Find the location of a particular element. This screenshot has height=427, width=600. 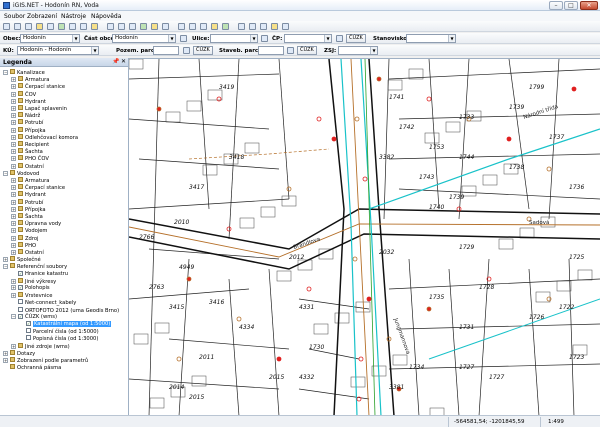

legend-item: − Kanalizace is located at coordinates (24, 72).